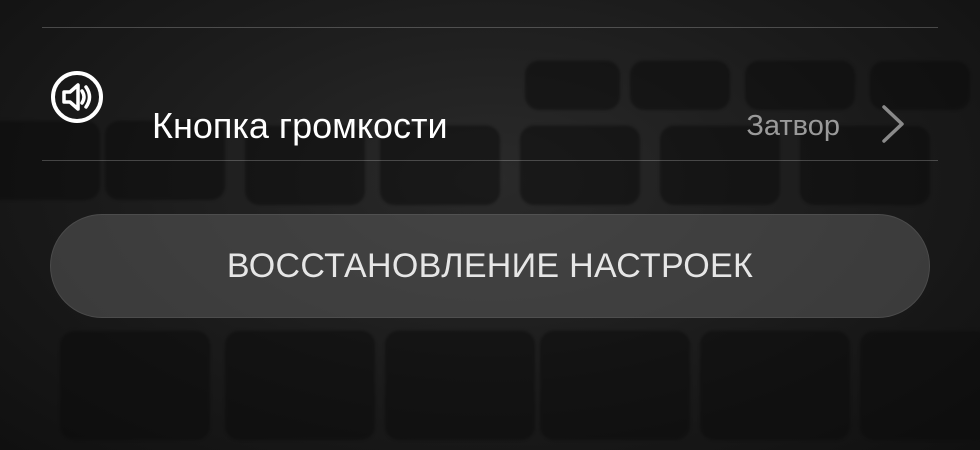  I want to click on volume-key-value: Затвор, so click(793, 126).